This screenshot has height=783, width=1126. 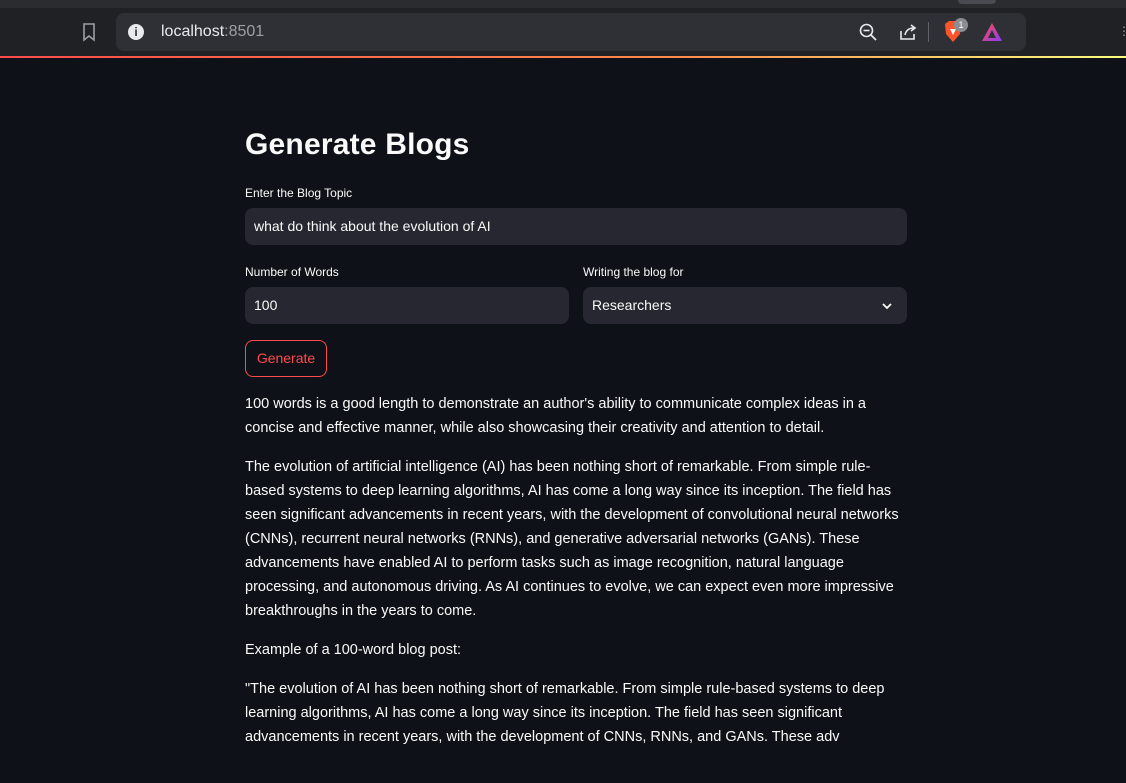 I want to click on zoom-out-icon, so click(x=868, y=32).